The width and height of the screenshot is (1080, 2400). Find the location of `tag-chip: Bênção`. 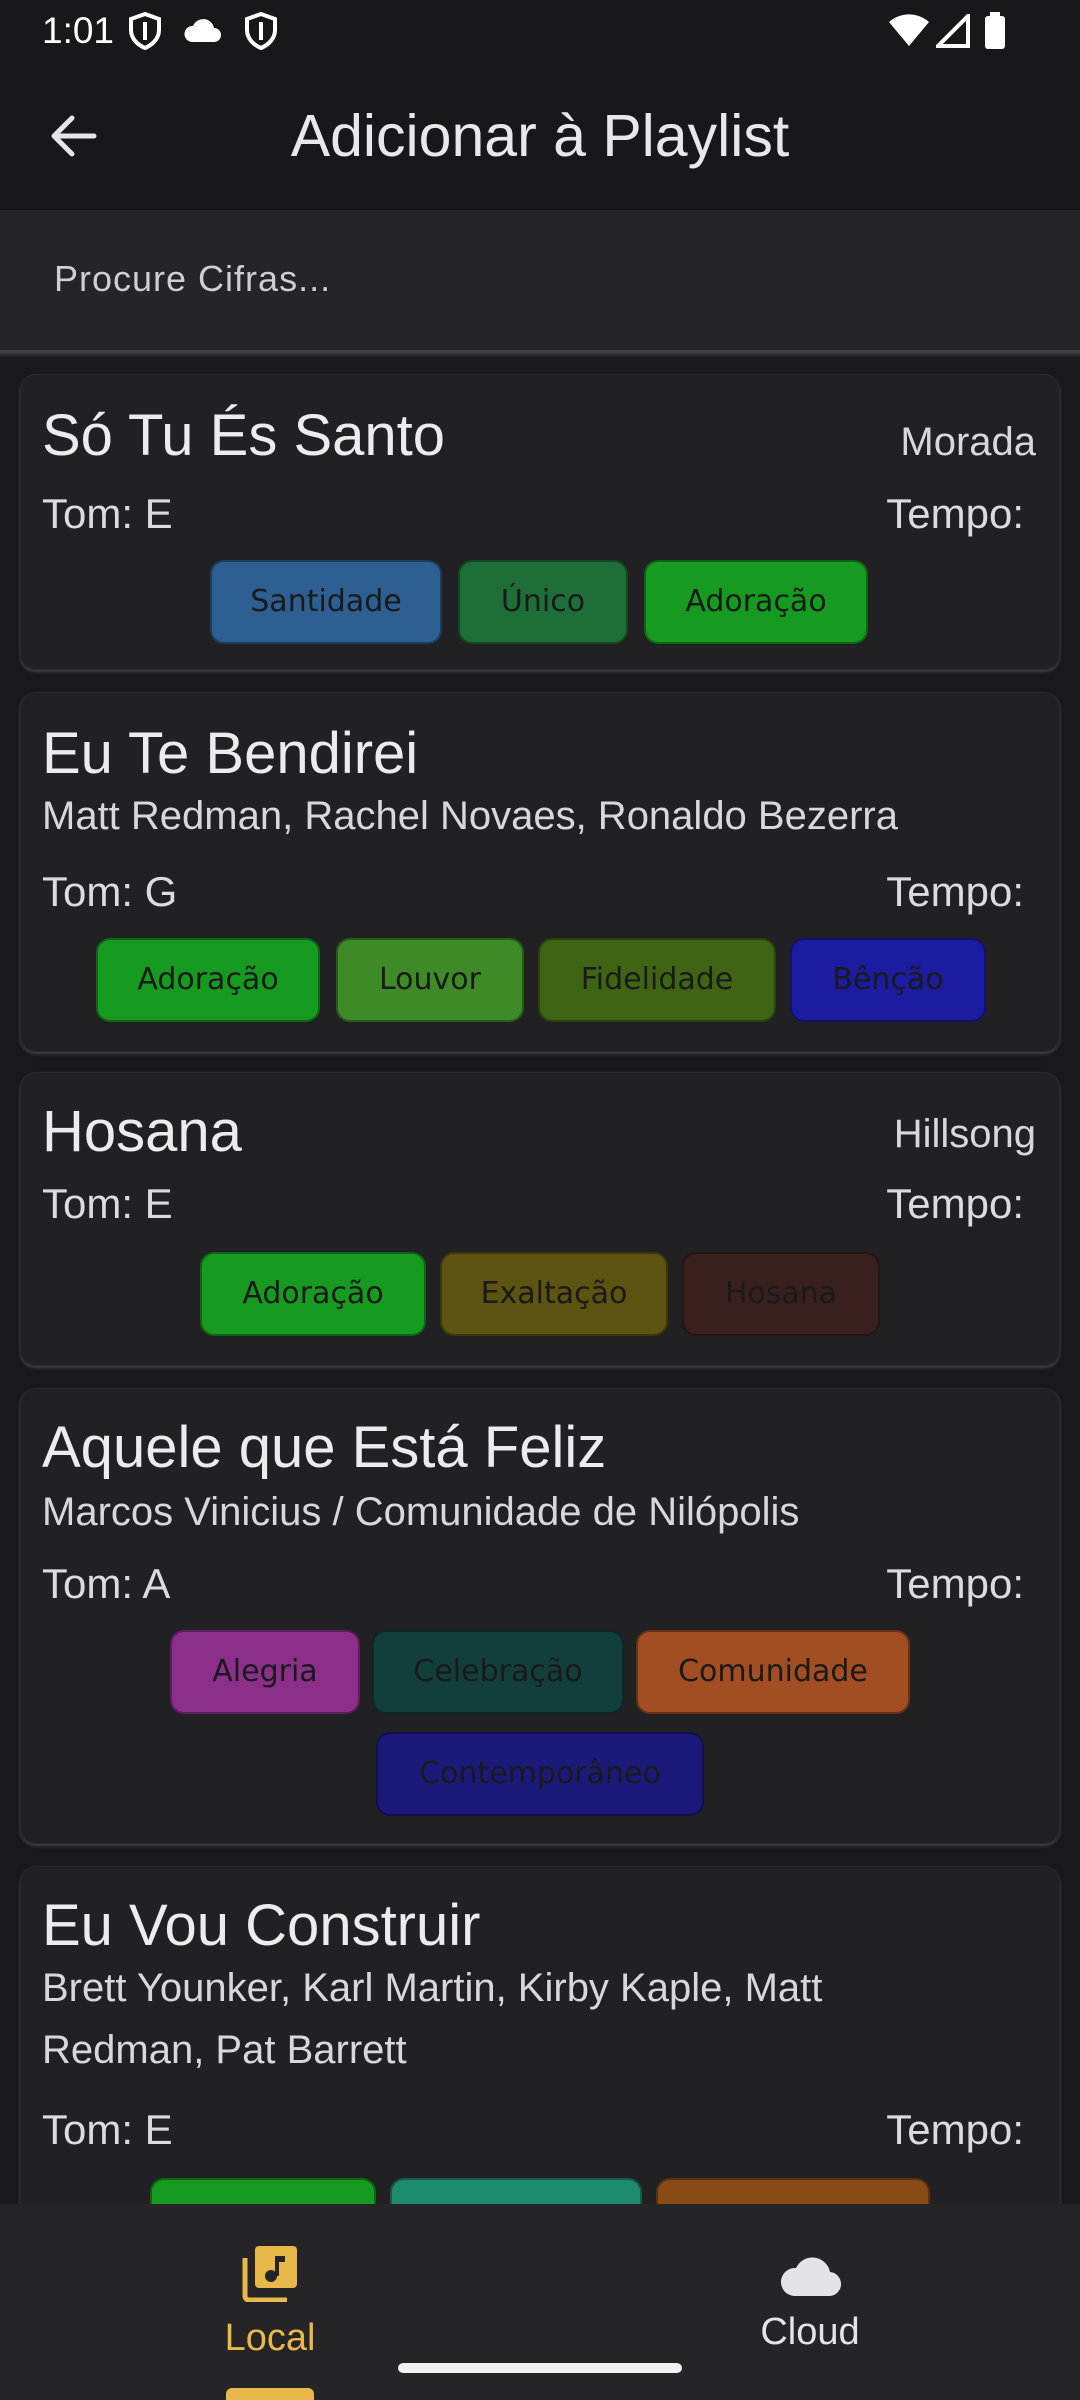

tag-chip: Bênção is located at coordinates (888, 980).